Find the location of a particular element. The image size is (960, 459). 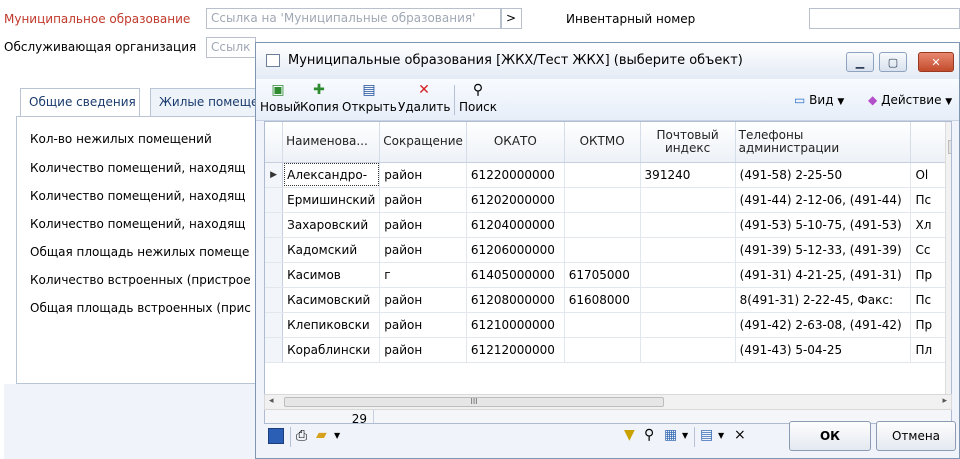

cell: (491-42) 2-63-08, (491-42) is located at coordinates (823, 325).